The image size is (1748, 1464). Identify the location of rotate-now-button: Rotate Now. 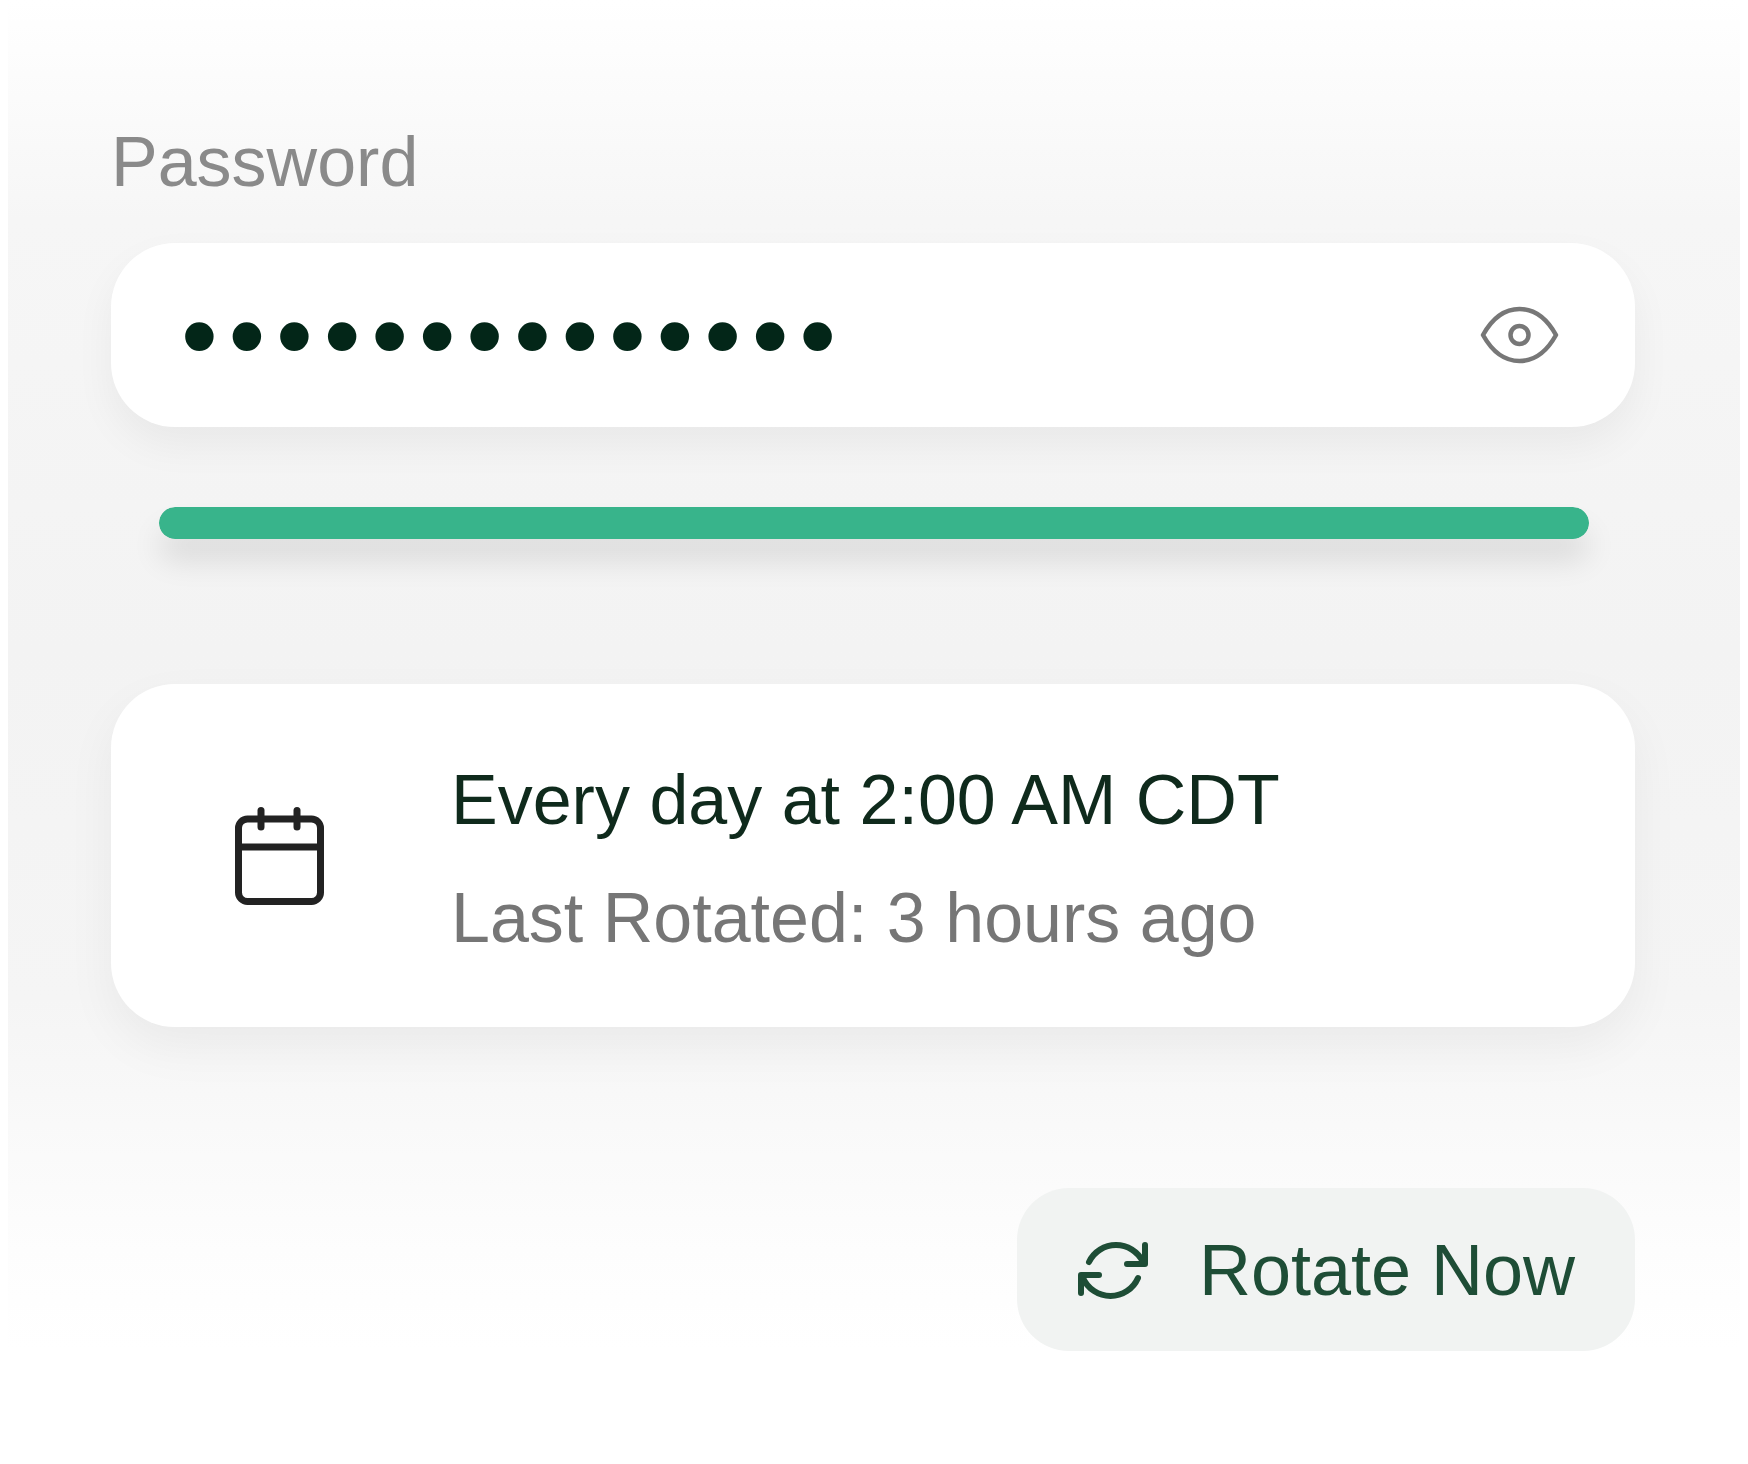
(1326, 1269).